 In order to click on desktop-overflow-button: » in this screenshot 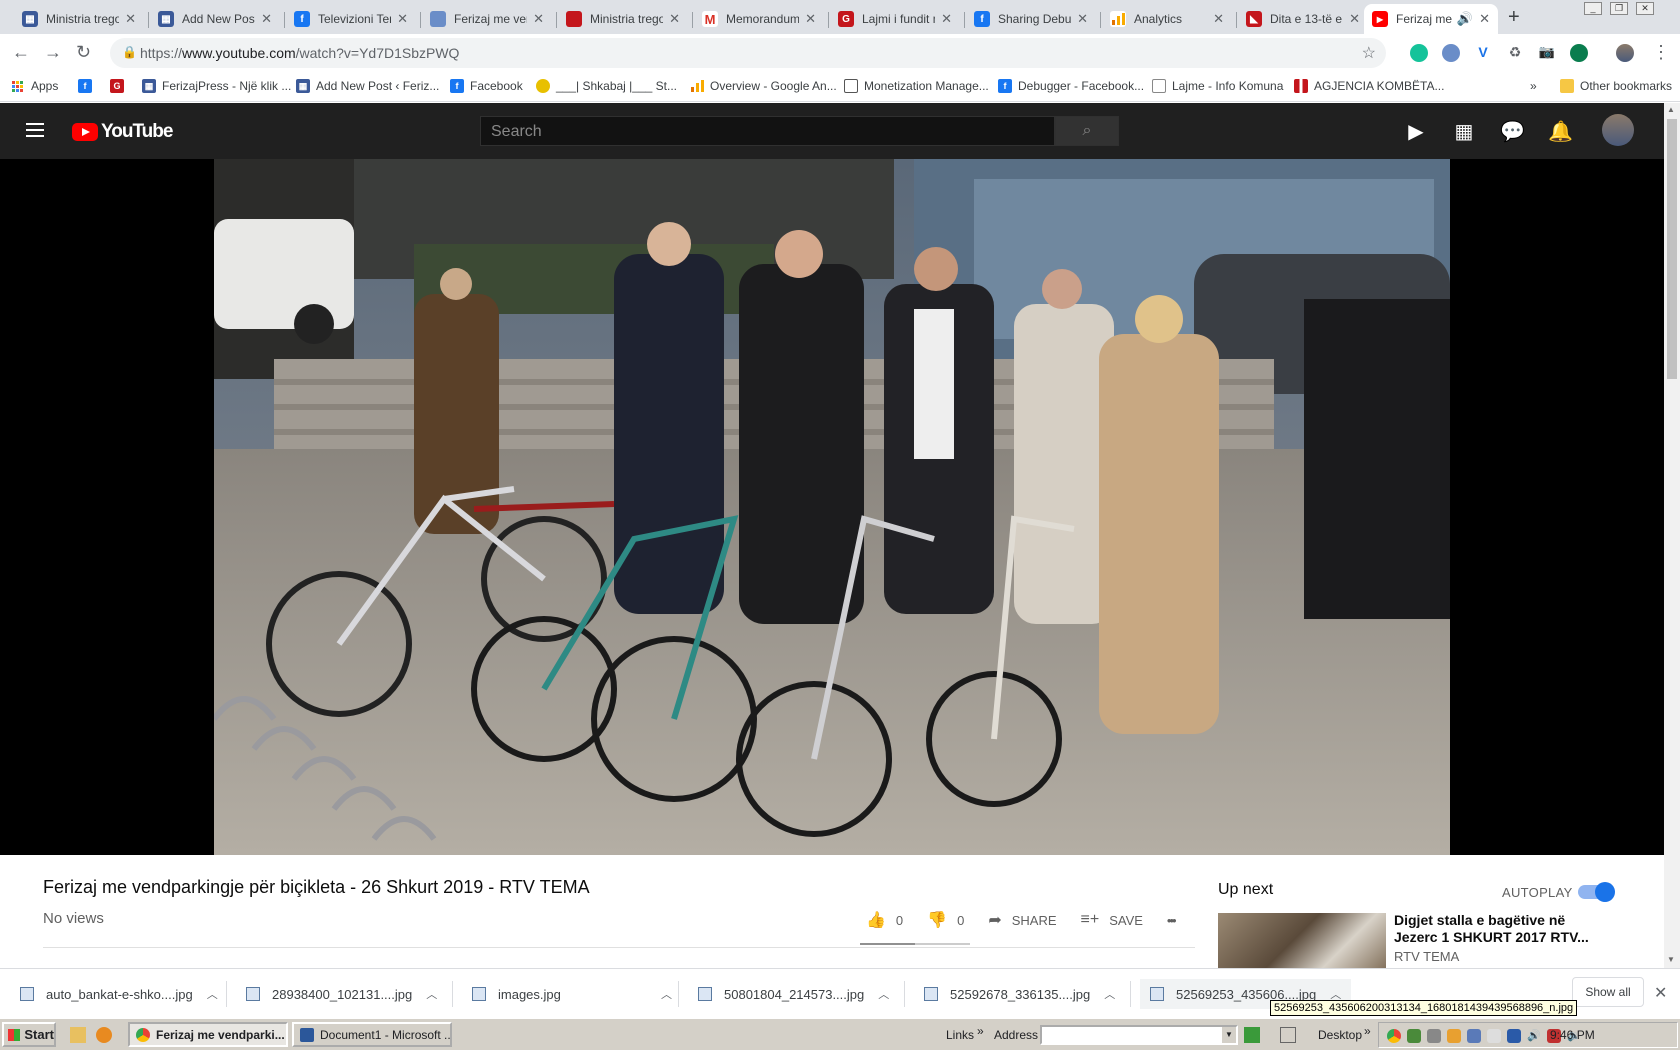, I will do `click(1367, 1031)`.